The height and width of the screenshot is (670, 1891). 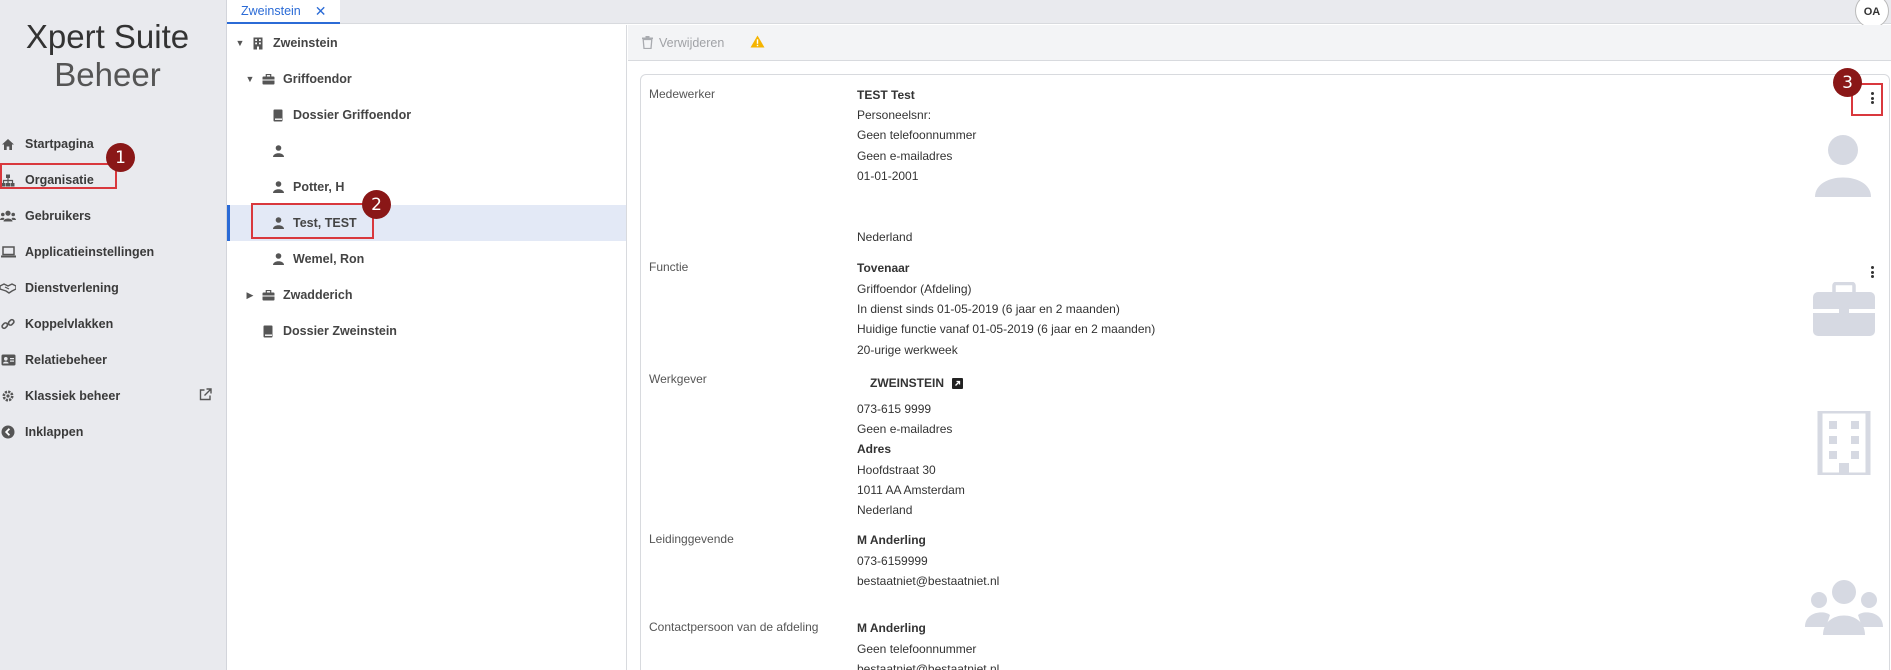 I want to click on werkgever-link: ZWEINSTEIN, so click(x=916, y=383).